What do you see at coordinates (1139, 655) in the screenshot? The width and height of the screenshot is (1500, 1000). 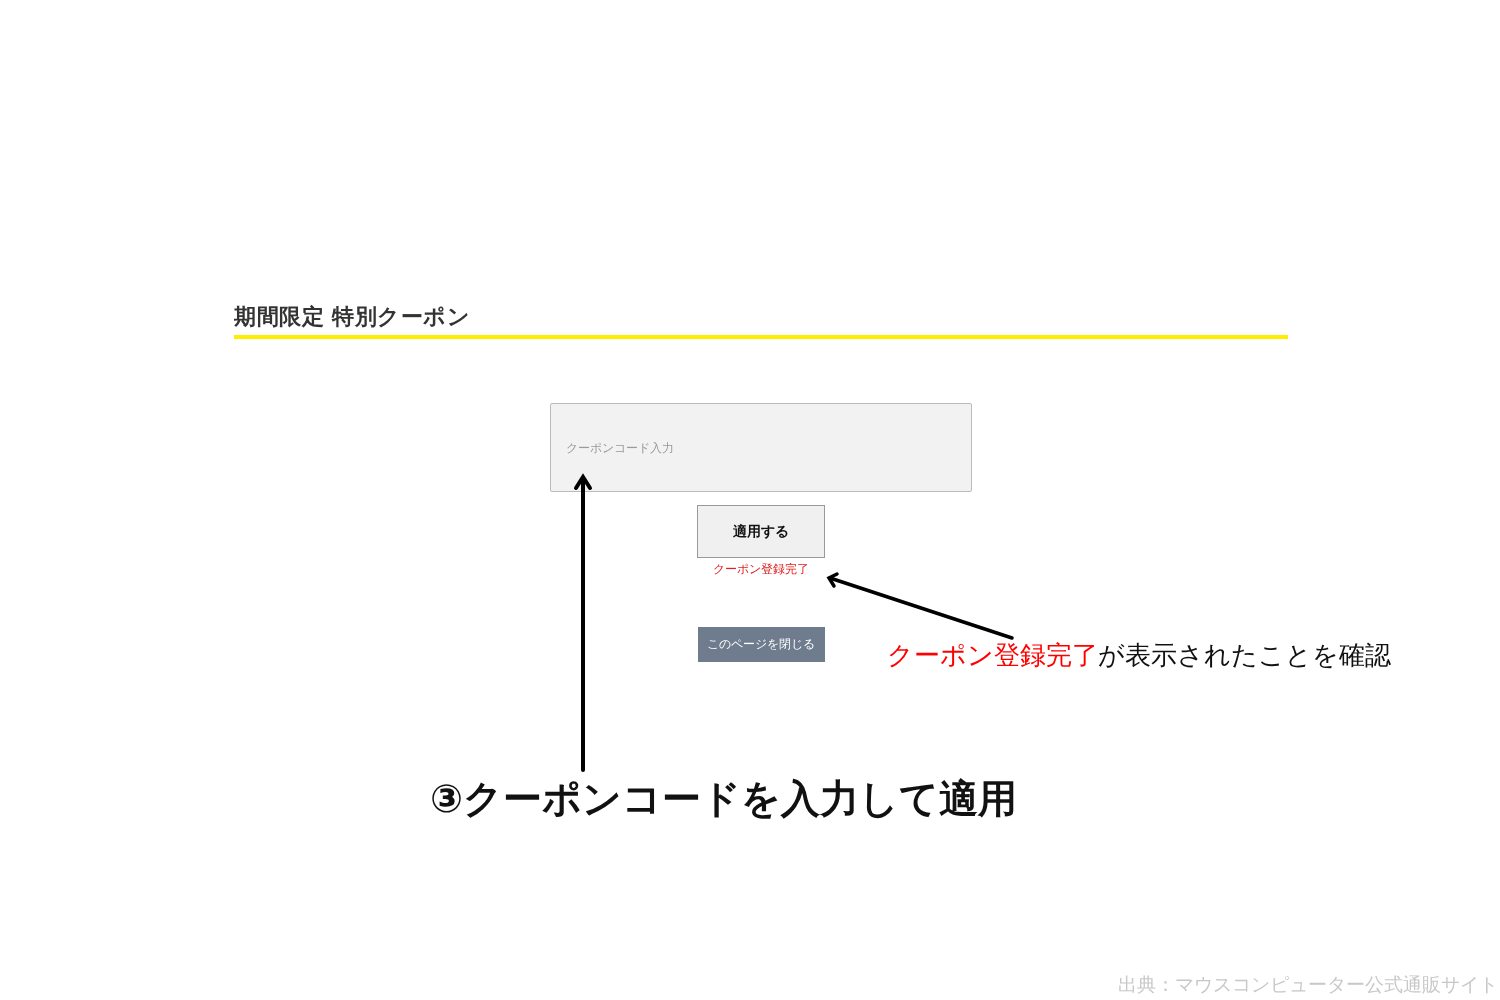 I see `callout-text: クーポン登録完了が表示されたことを確認` at bounding box center [1139, 655].